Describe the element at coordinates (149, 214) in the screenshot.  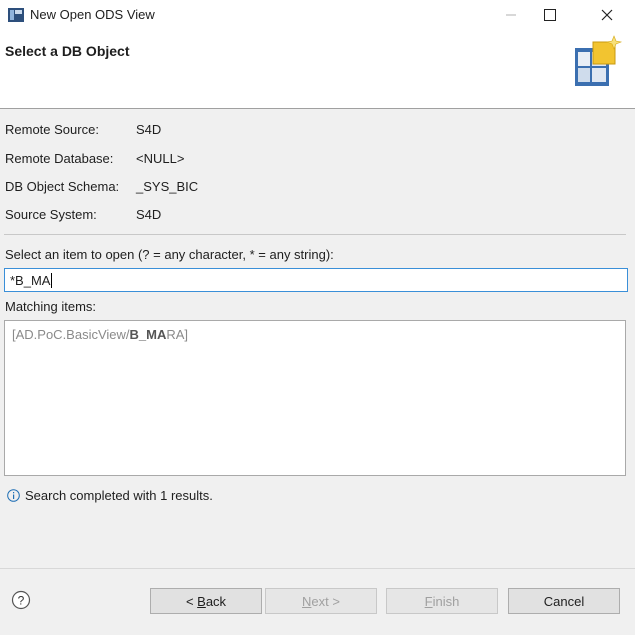
I see `source-system-value: S4D` at that location.